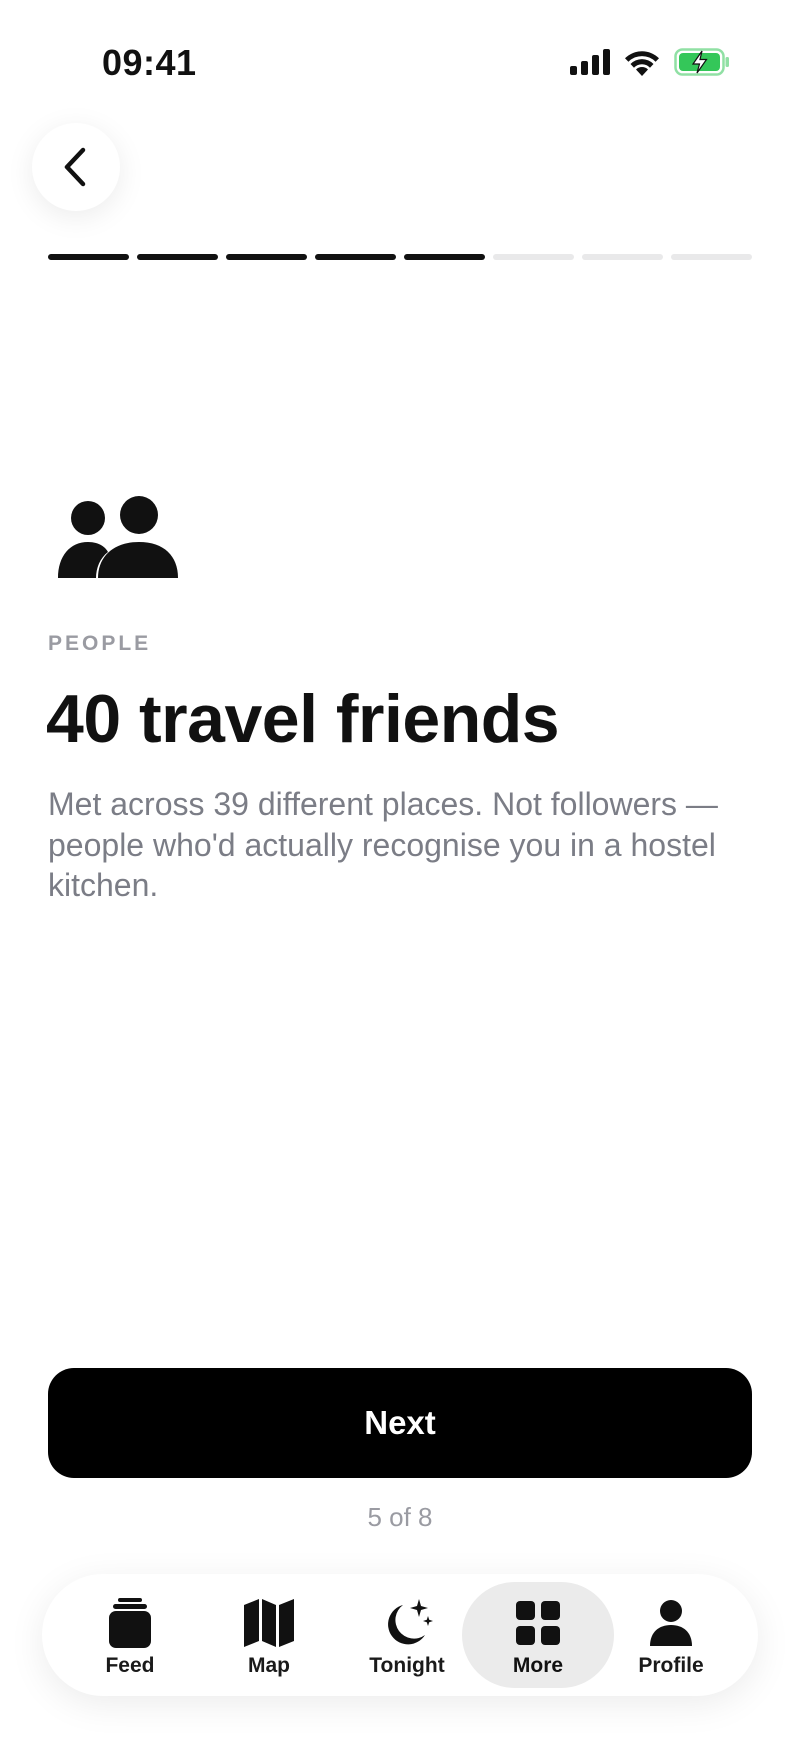 This screenshot has width=800, height=1739. I want to click on back-button, so click(76, 167).